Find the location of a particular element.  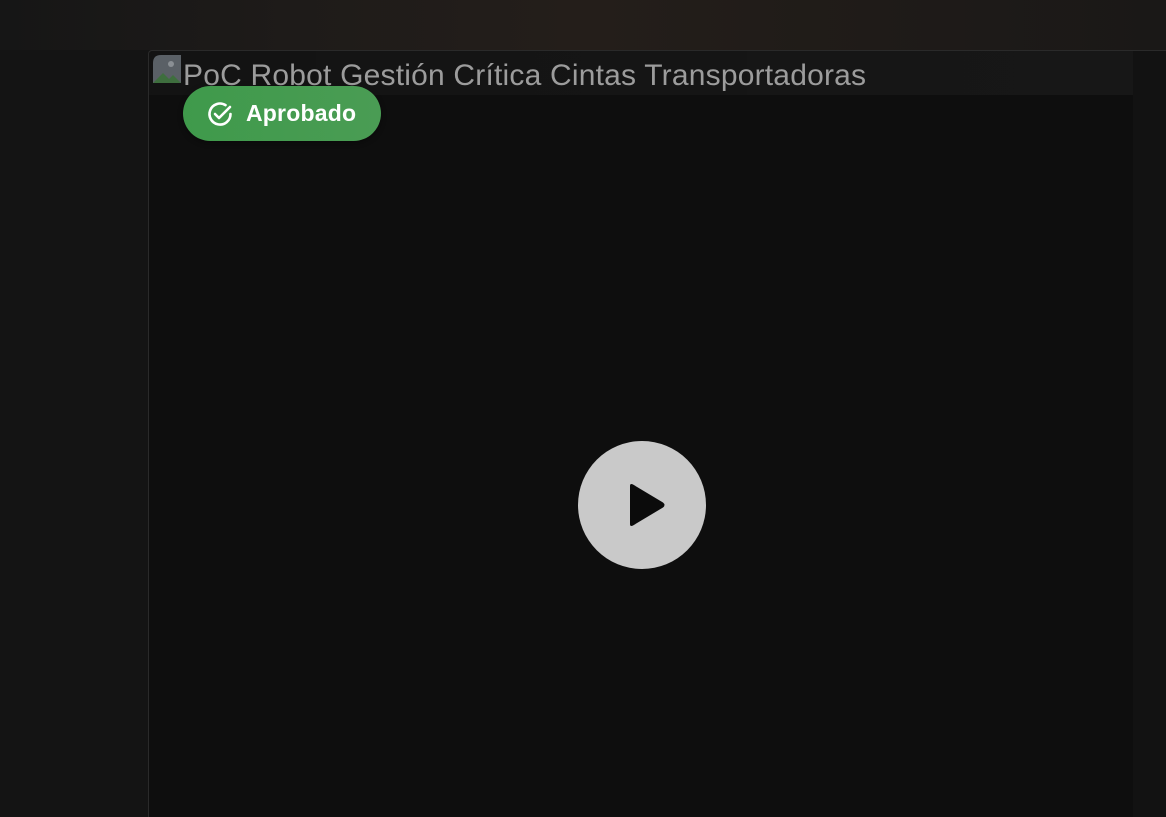

status-badge: Aprobado is located at coordinates (282, 113).